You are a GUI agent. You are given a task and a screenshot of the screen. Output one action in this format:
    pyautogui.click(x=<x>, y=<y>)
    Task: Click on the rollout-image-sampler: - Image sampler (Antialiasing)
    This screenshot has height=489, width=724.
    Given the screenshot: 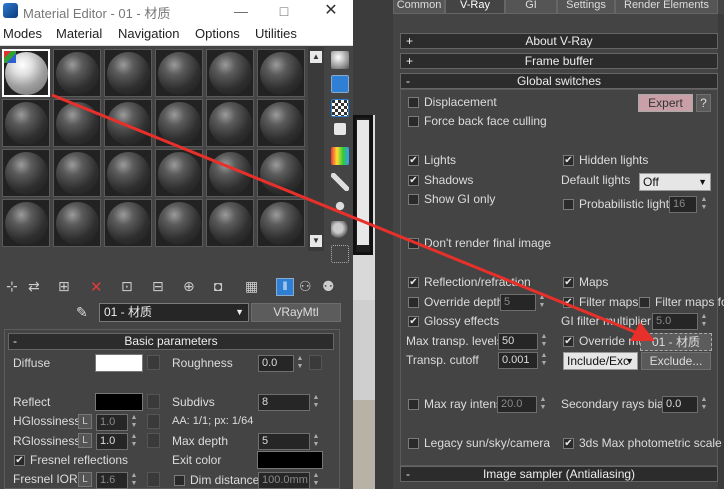 What is the action you would take?
    pyautogui.click(x=559, y=474)
    